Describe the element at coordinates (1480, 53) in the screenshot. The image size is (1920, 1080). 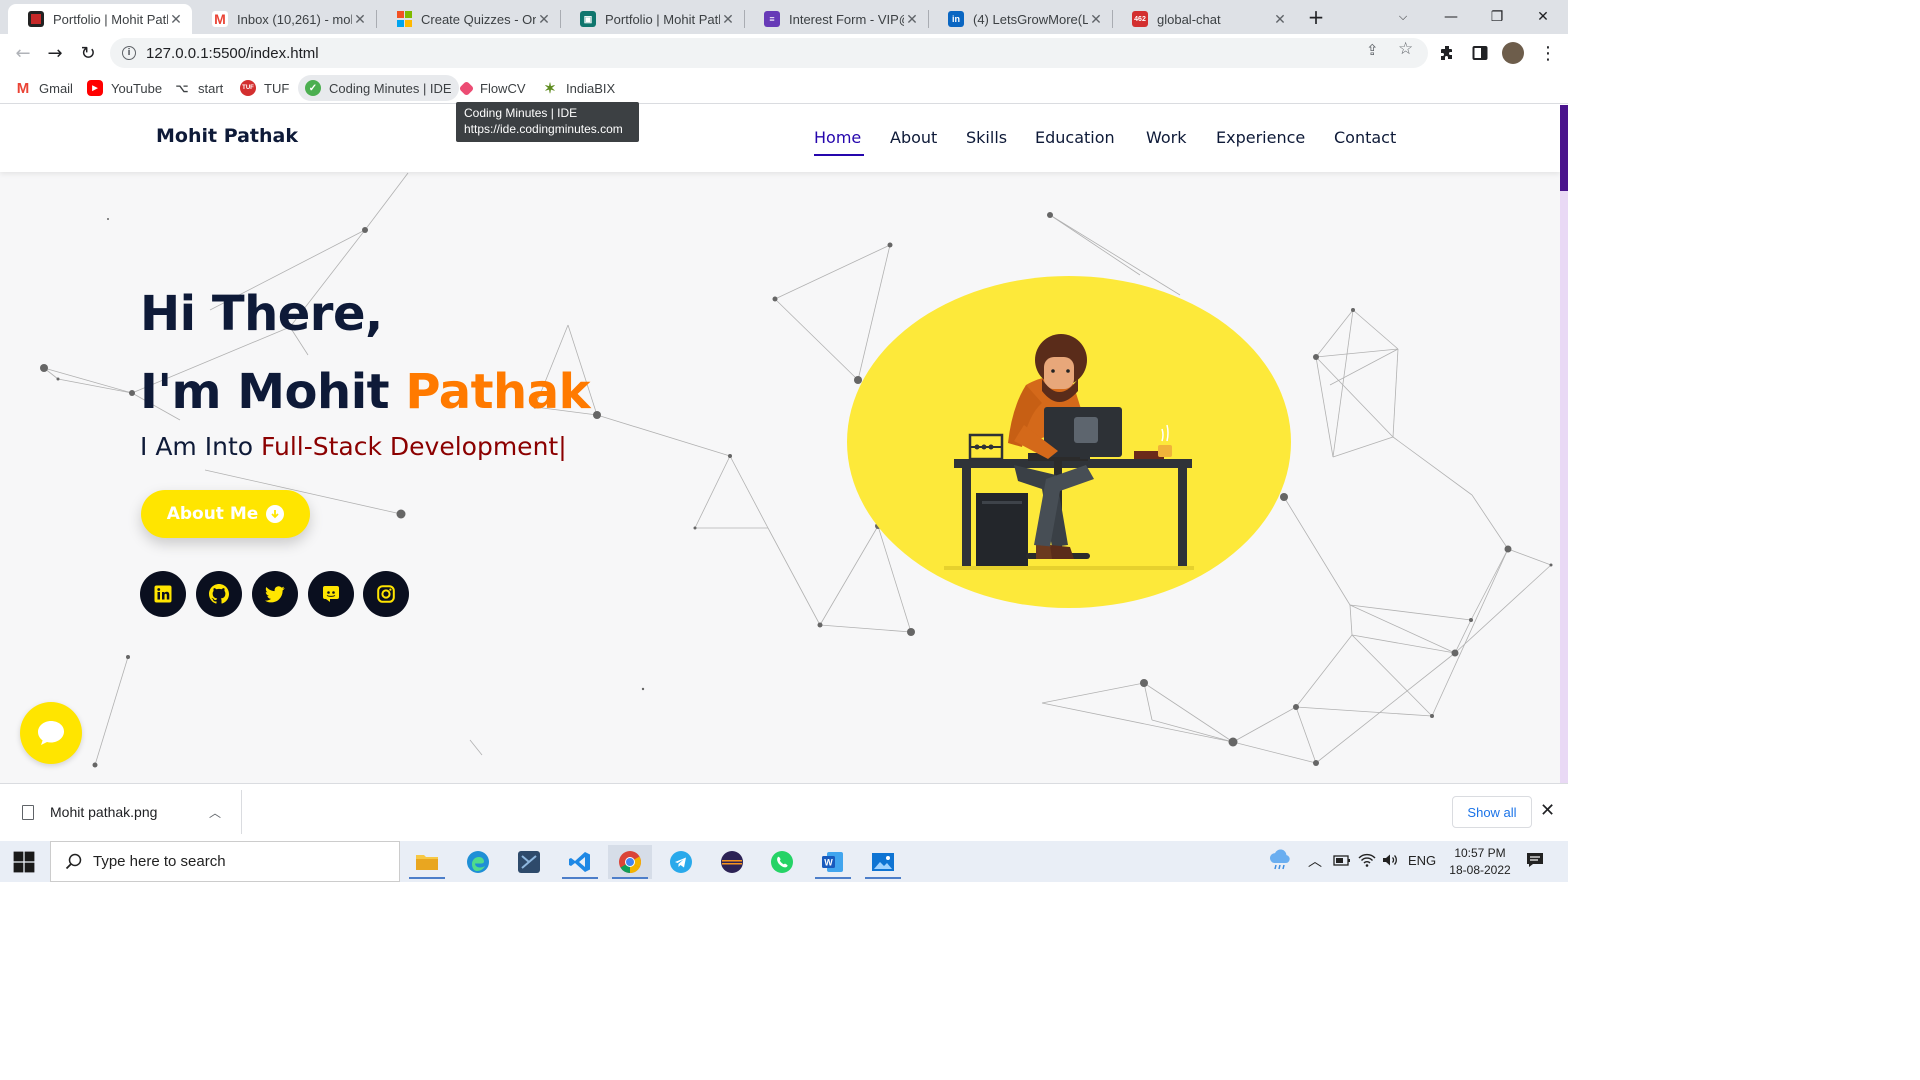
I see `side-panel-icon` at that location.